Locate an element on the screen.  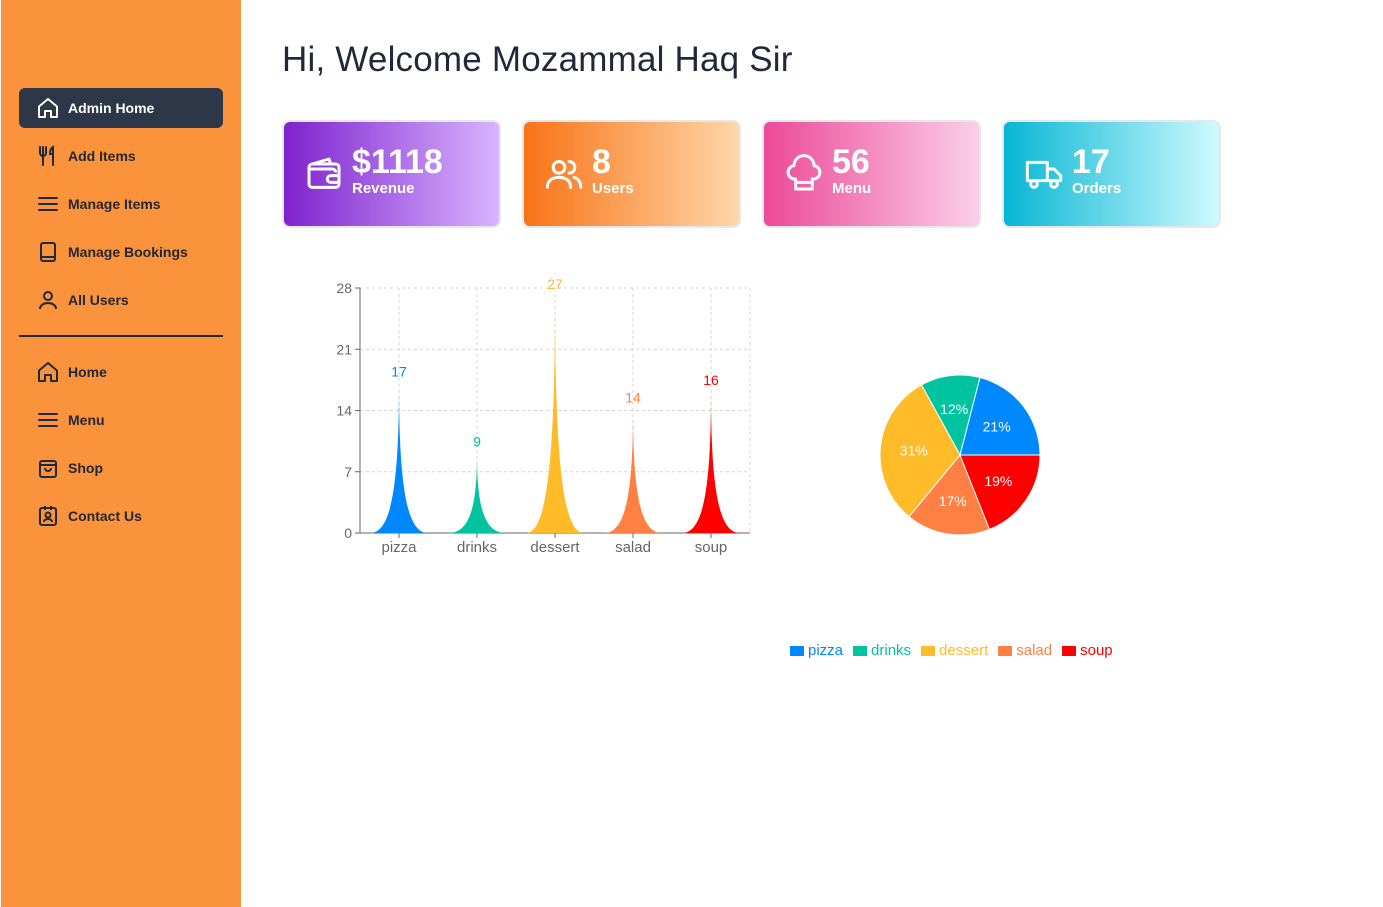
y-tick-label: 7 is located at coordinates (348, 472).